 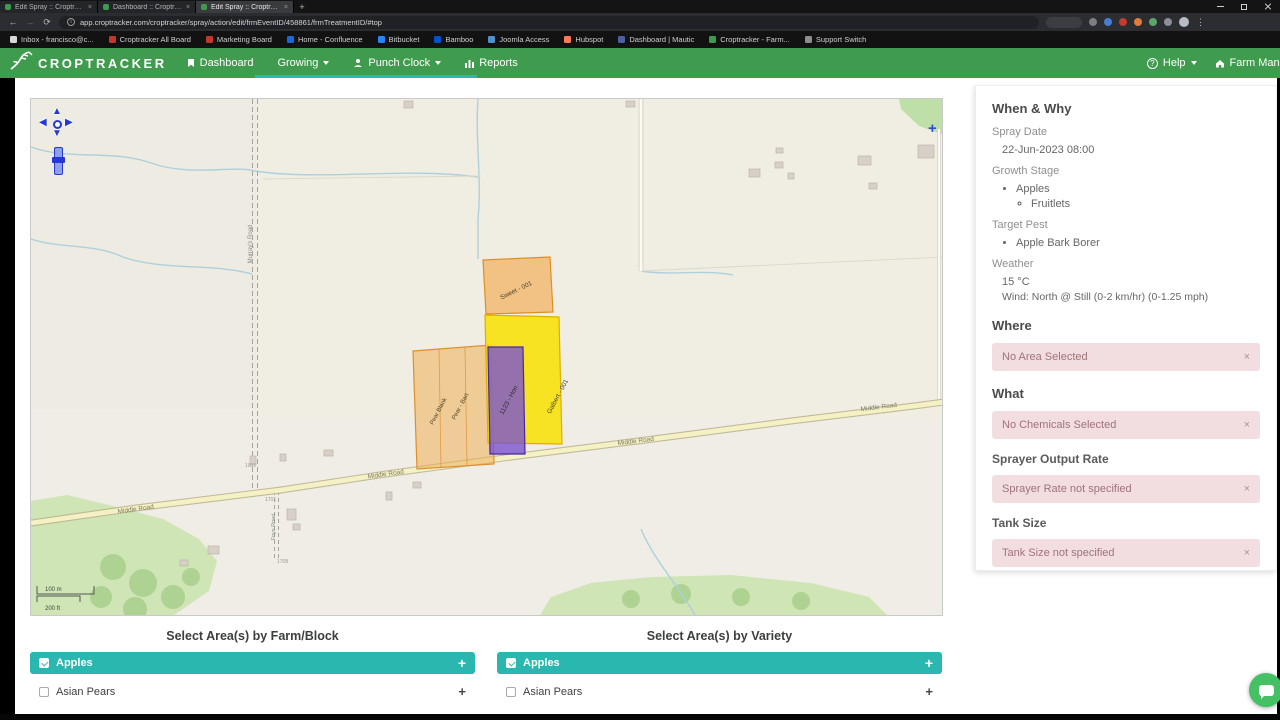 I want to click on bookmark-label: Support Switch, so click(x=841, y=39).